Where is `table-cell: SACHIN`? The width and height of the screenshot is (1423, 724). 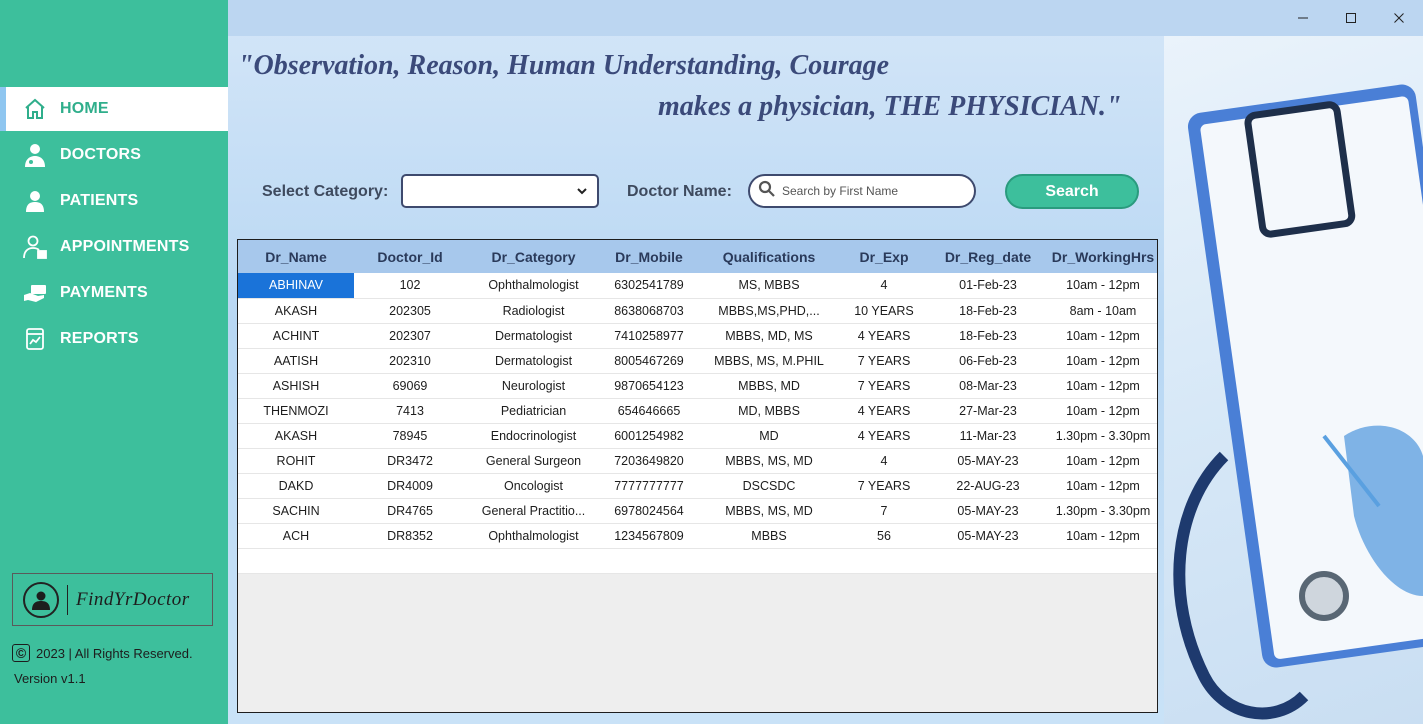
table-cell: SACHIN is located at coordinates (296, 511).